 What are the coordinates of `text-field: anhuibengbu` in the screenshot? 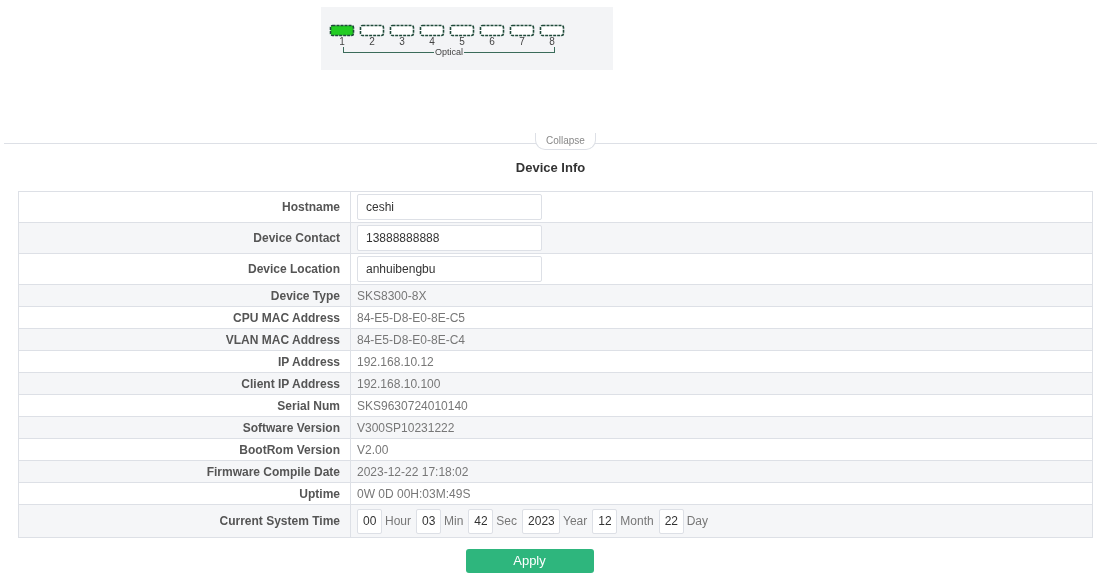 It's located at (449, 269).